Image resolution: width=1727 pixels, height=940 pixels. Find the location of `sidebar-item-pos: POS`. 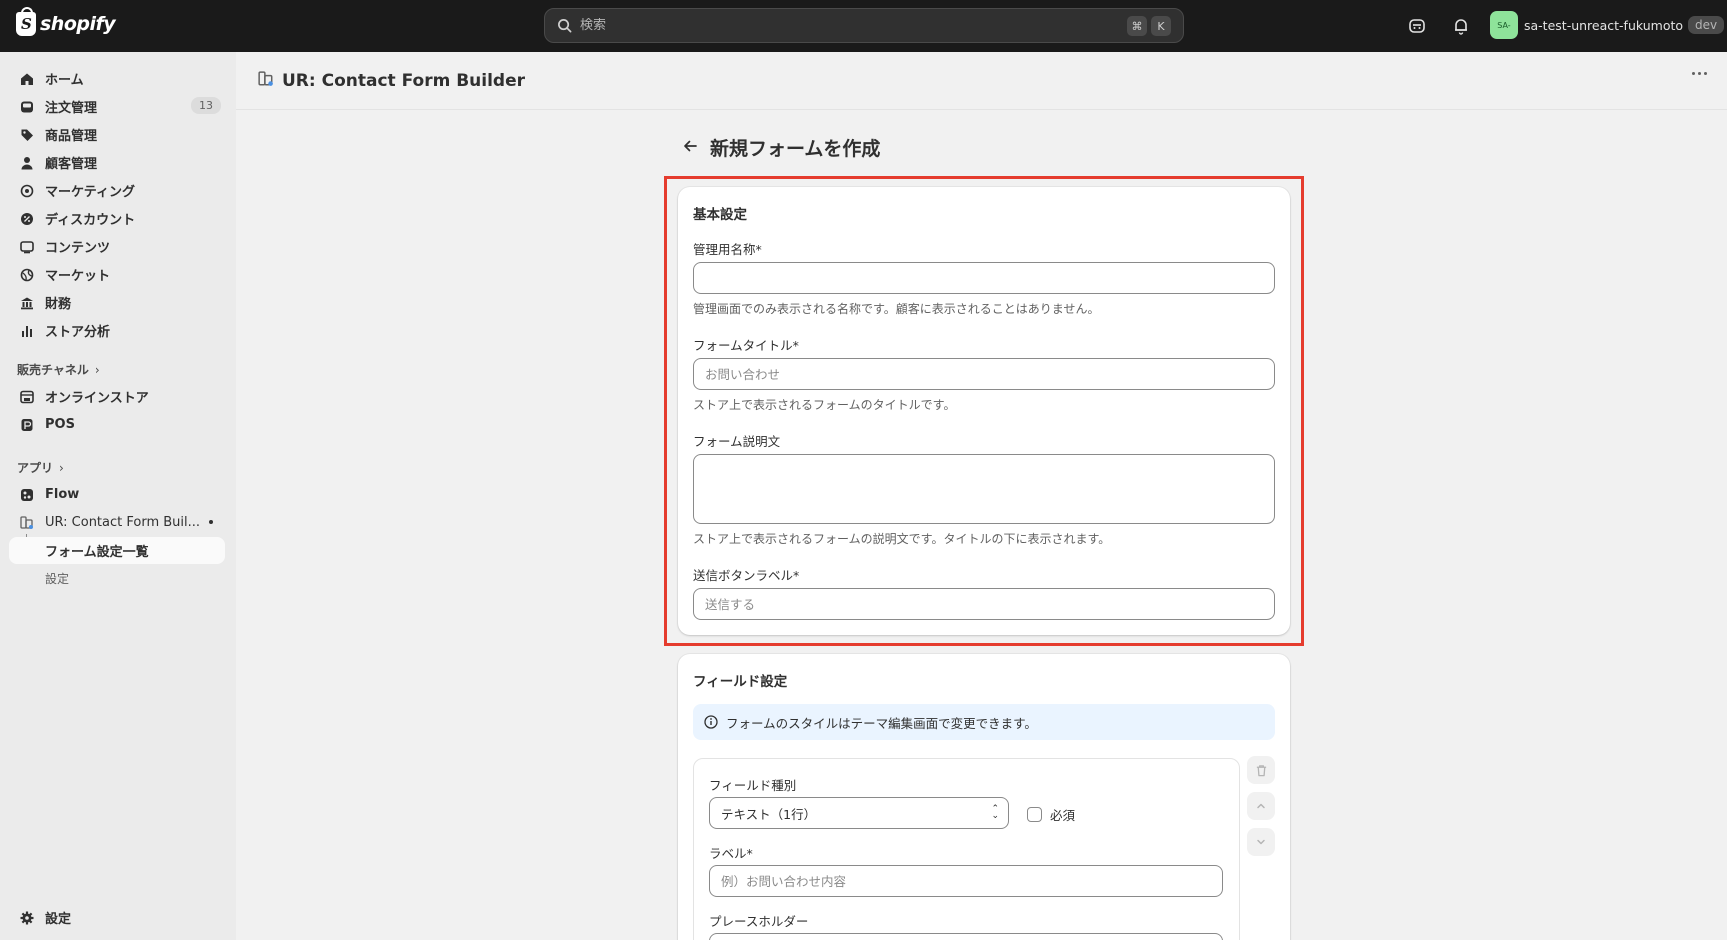

sidebar-item-pos: POS is located at coordinates (117, 424).